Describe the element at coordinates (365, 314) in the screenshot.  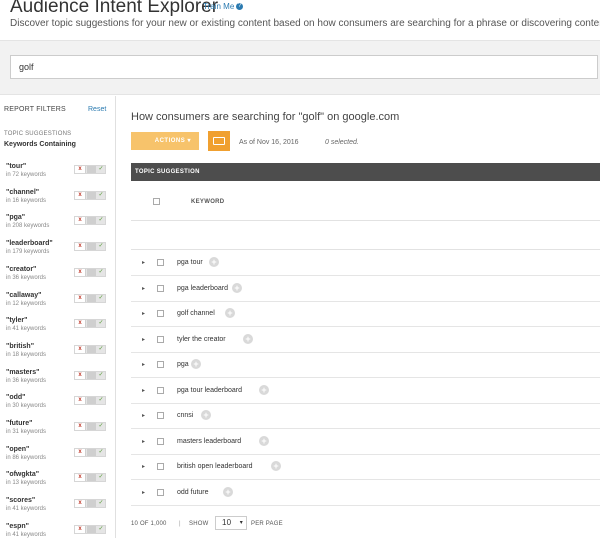
I see `table-row: ▸ golf channel +` at that location.